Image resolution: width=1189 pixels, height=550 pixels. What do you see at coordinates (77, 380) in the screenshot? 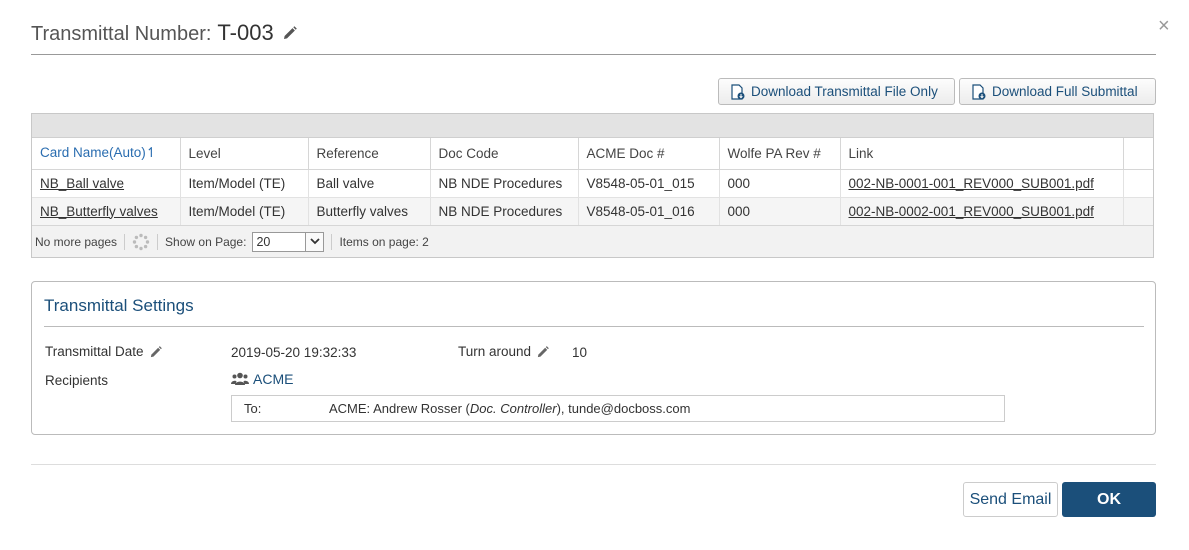
I see `recipients-label: Recipients` at bounding box center [77, 380].